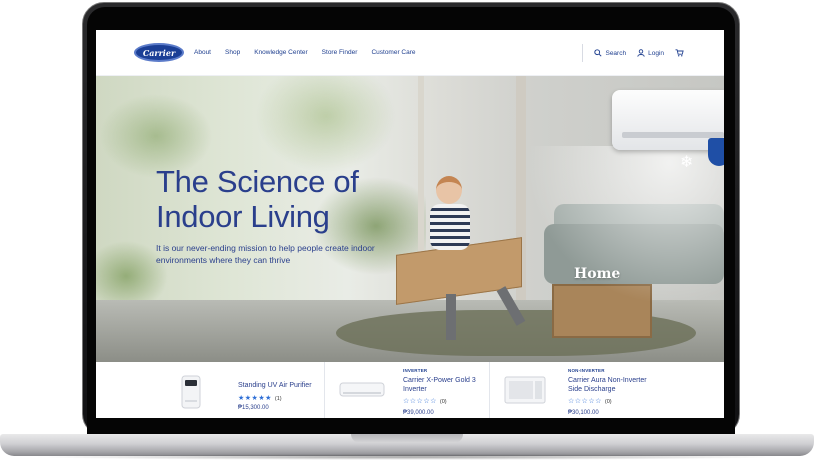 This screenshot has height=462, width=814. I want to click on rating-stars: ★★★★★ (1), so click(260, 398).